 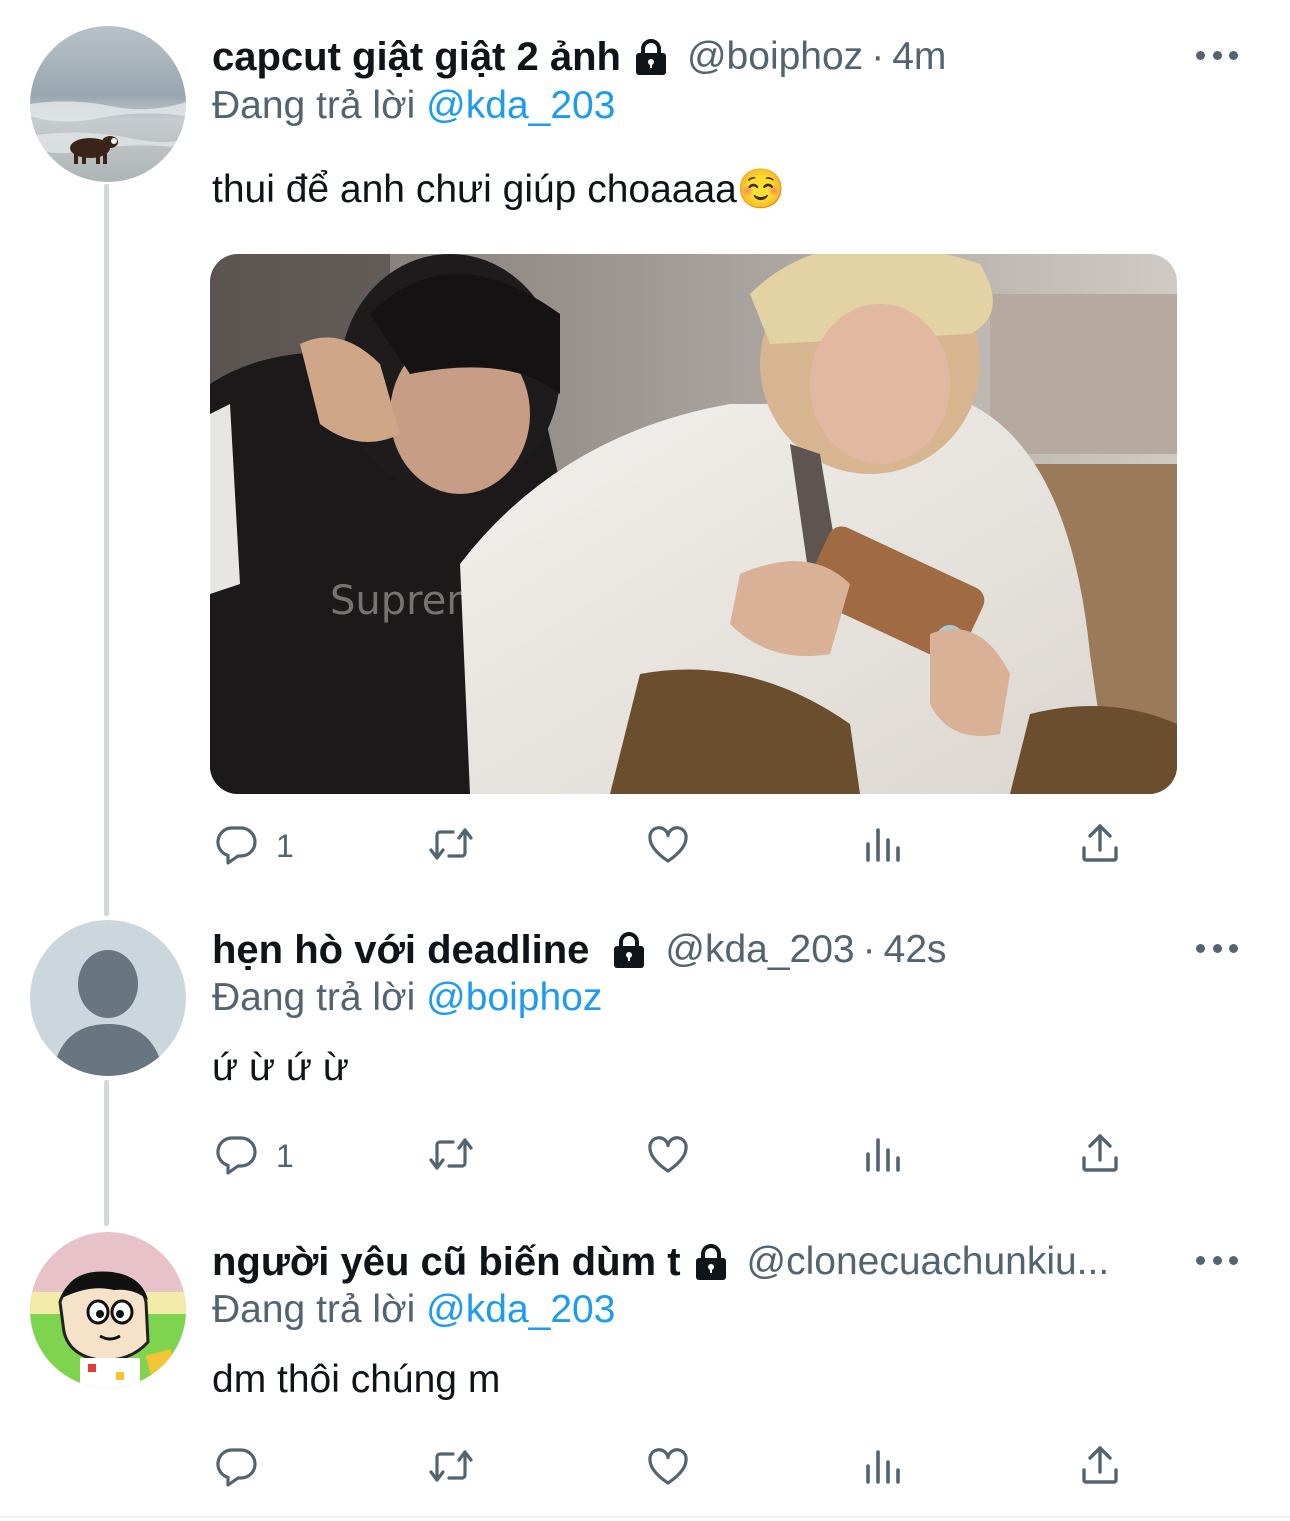 I want to click on divider, so click(x=645, y=1517).